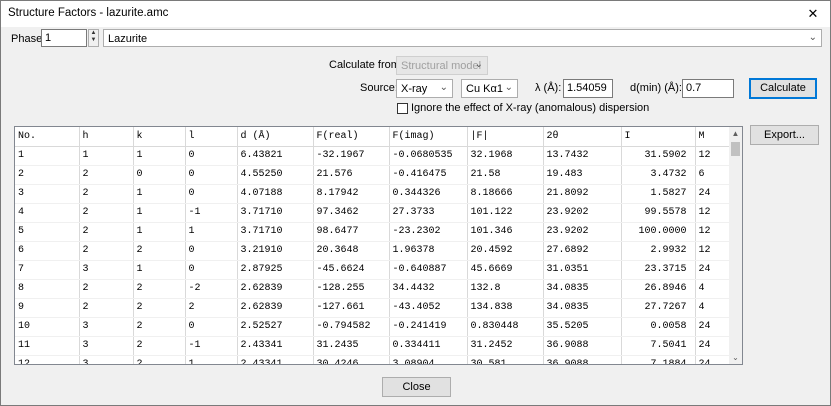  I want to click on ignore-dispersion-checkbox, so click(402, 108).